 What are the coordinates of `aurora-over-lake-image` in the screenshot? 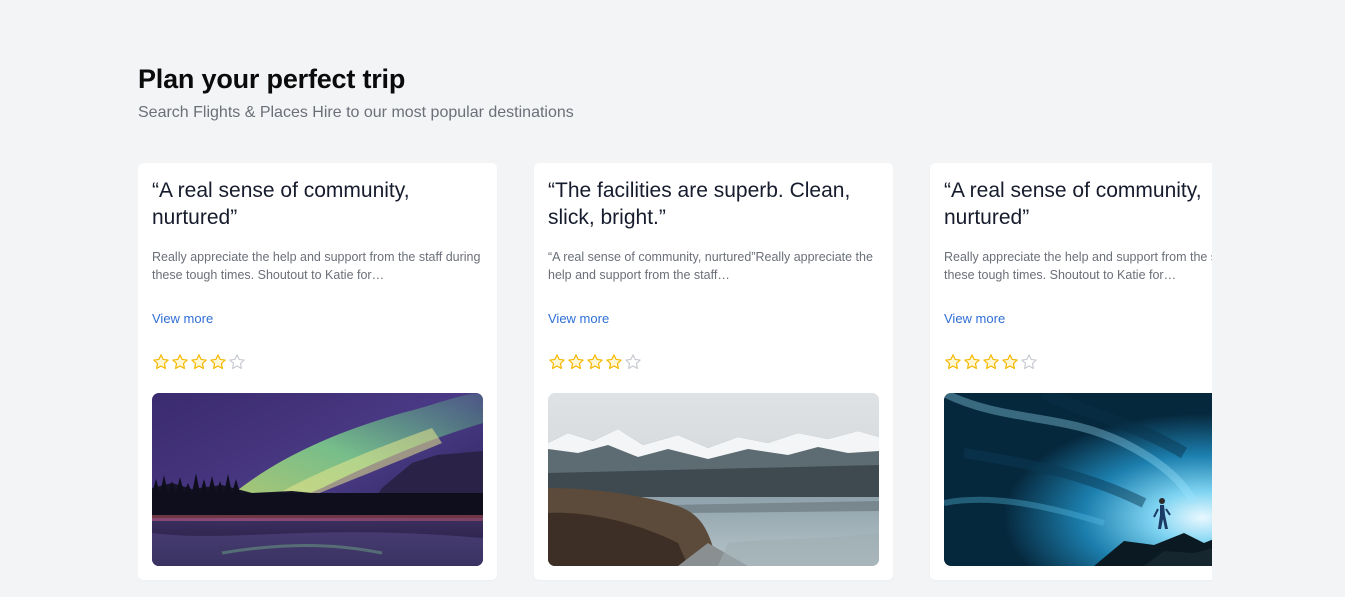 It's located at (317, 479).